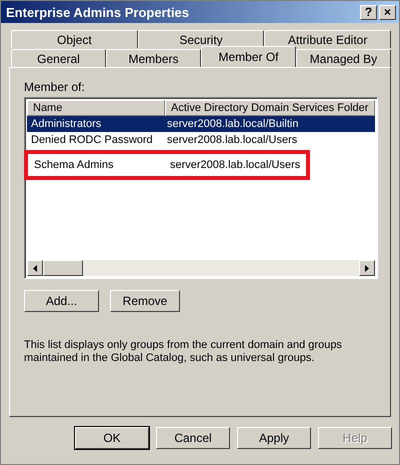 The image size is (400, 465). I want to click on list-label: Member of:, so click(55, 87).